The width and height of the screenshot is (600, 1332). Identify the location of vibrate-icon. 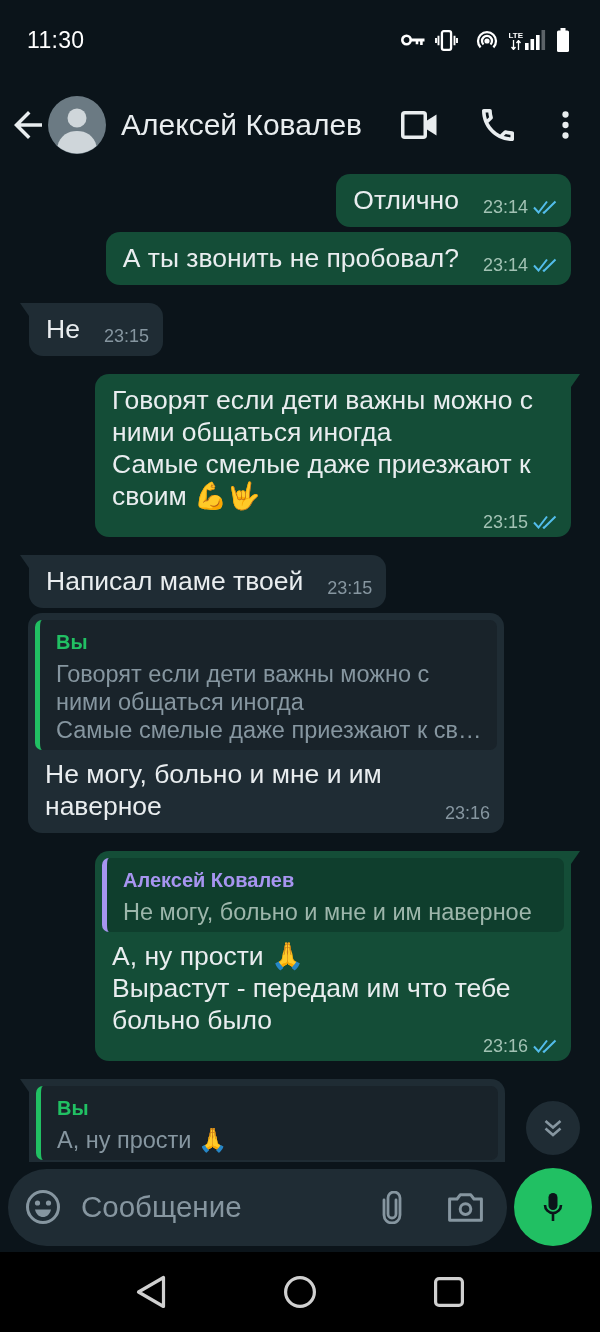
(447, 40).